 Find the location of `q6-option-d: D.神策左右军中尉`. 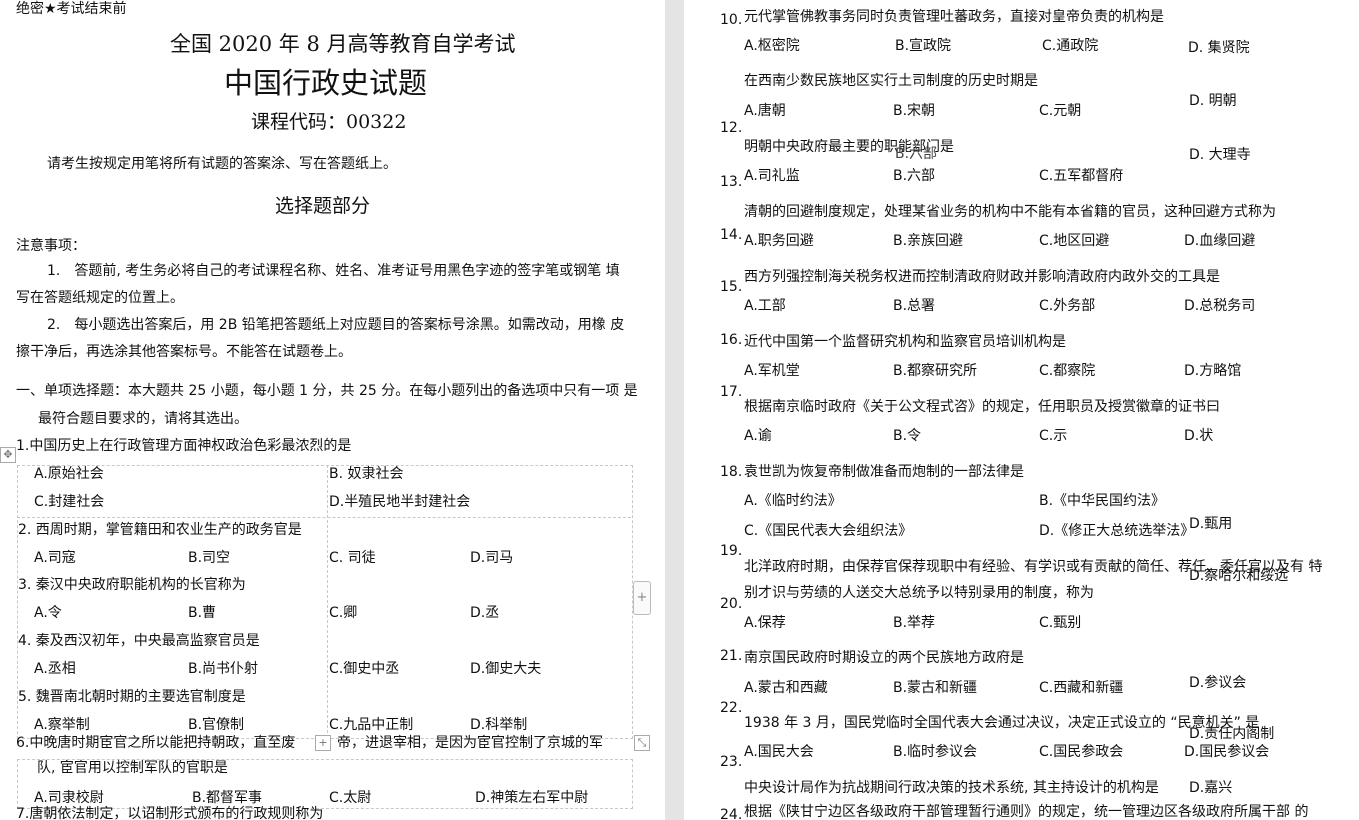

q6-option-d: D.神策左右军中尉 is located at coordinates (532, 798).